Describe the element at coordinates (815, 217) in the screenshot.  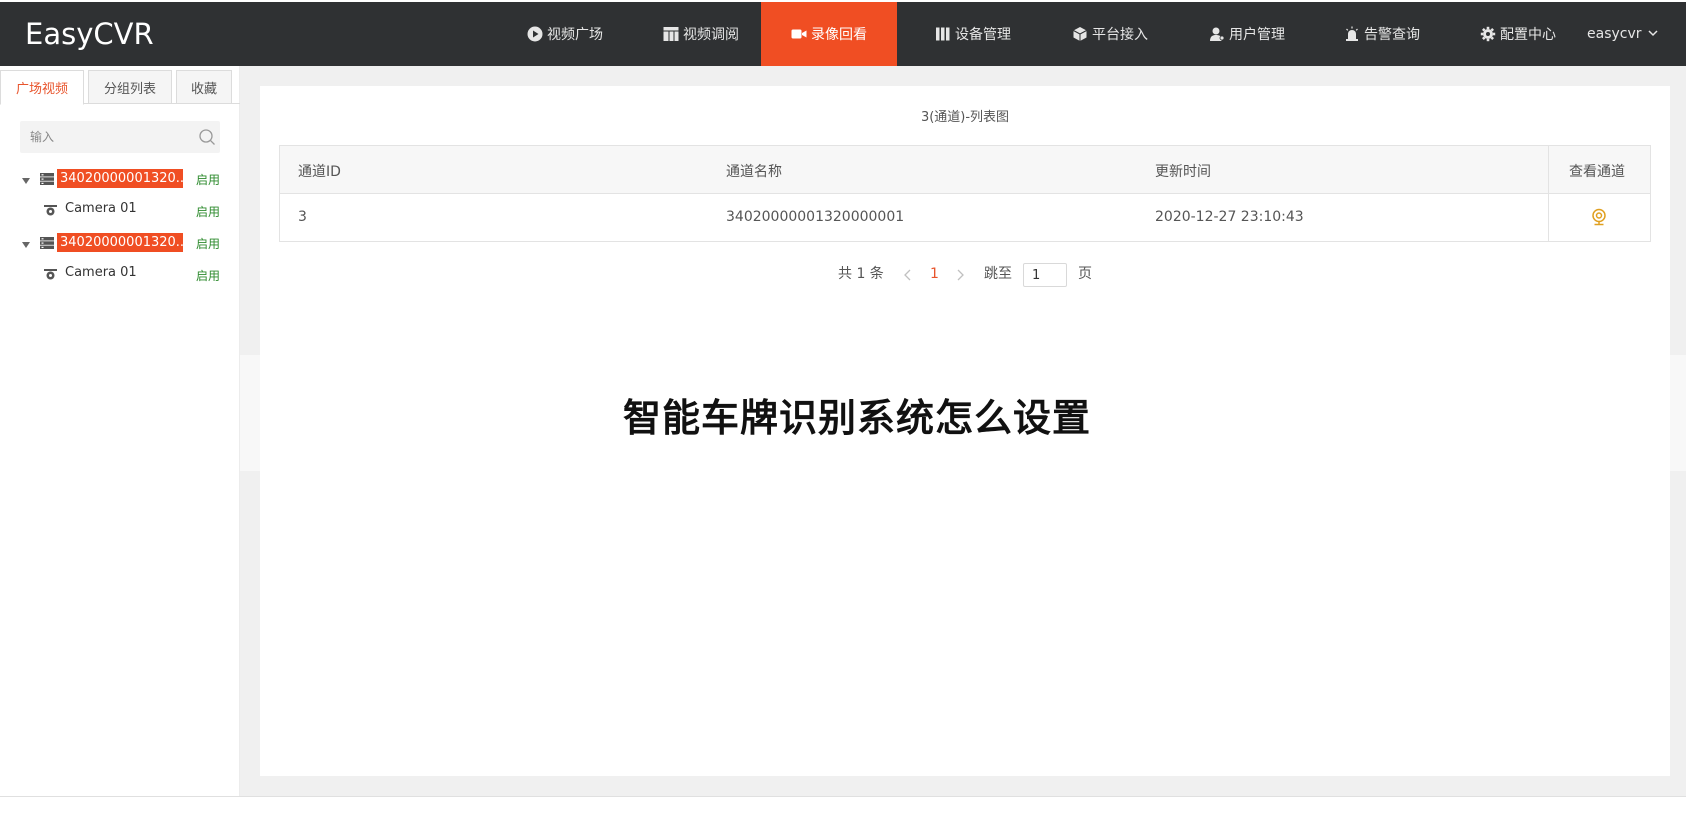
I see `cell-channel-name: 34020000001320000001` at that location.